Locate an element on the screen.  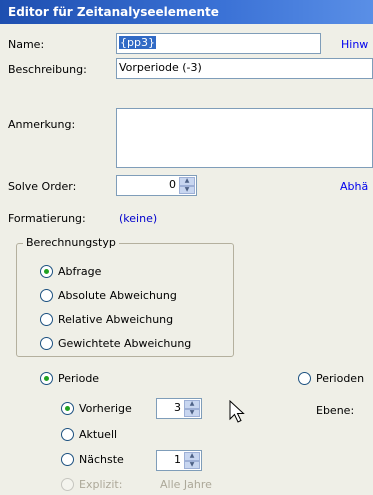
periode-label: Periode is located at coordinates (79, 378).